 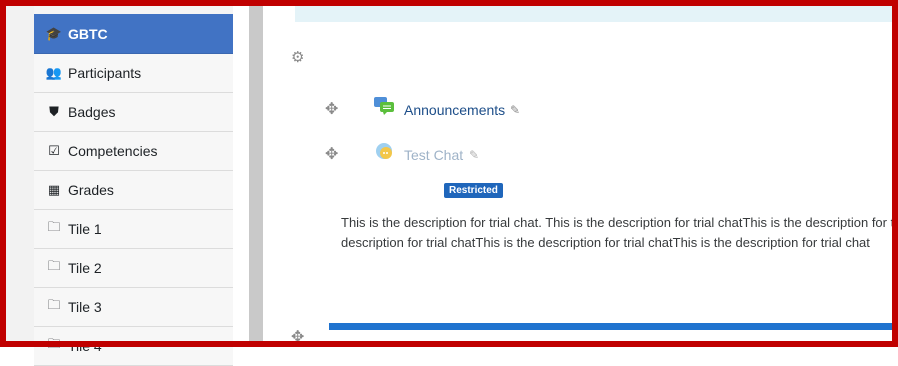 What do you see at coordinates (133, 229) in the screenshot?
I see `sidebar-item-tile-1: 🗀 Tile 1` at bounding box center [133, 229].